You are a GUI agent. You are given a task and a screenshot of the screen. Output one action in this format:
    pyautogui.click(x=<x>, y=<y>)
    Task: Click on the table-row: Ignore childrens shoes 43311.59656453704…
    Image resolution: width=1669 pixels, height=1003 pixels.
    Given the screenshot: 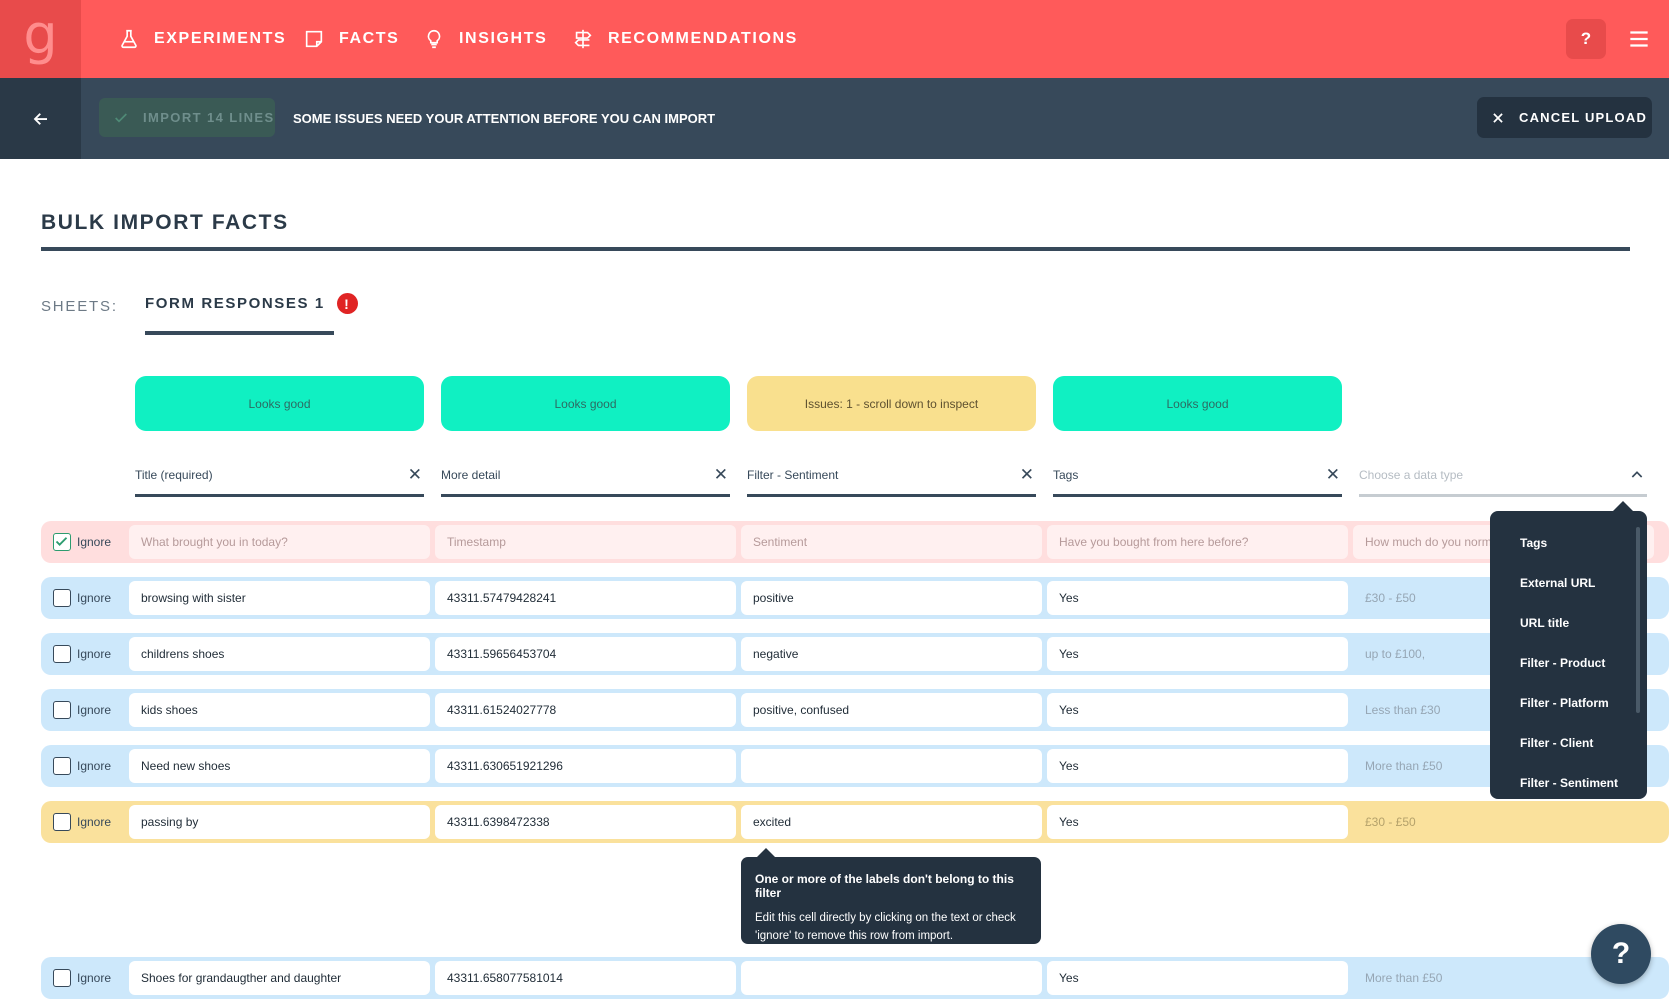 What is the action you would take?
    pyautogui.click(x=855, y=654)
    